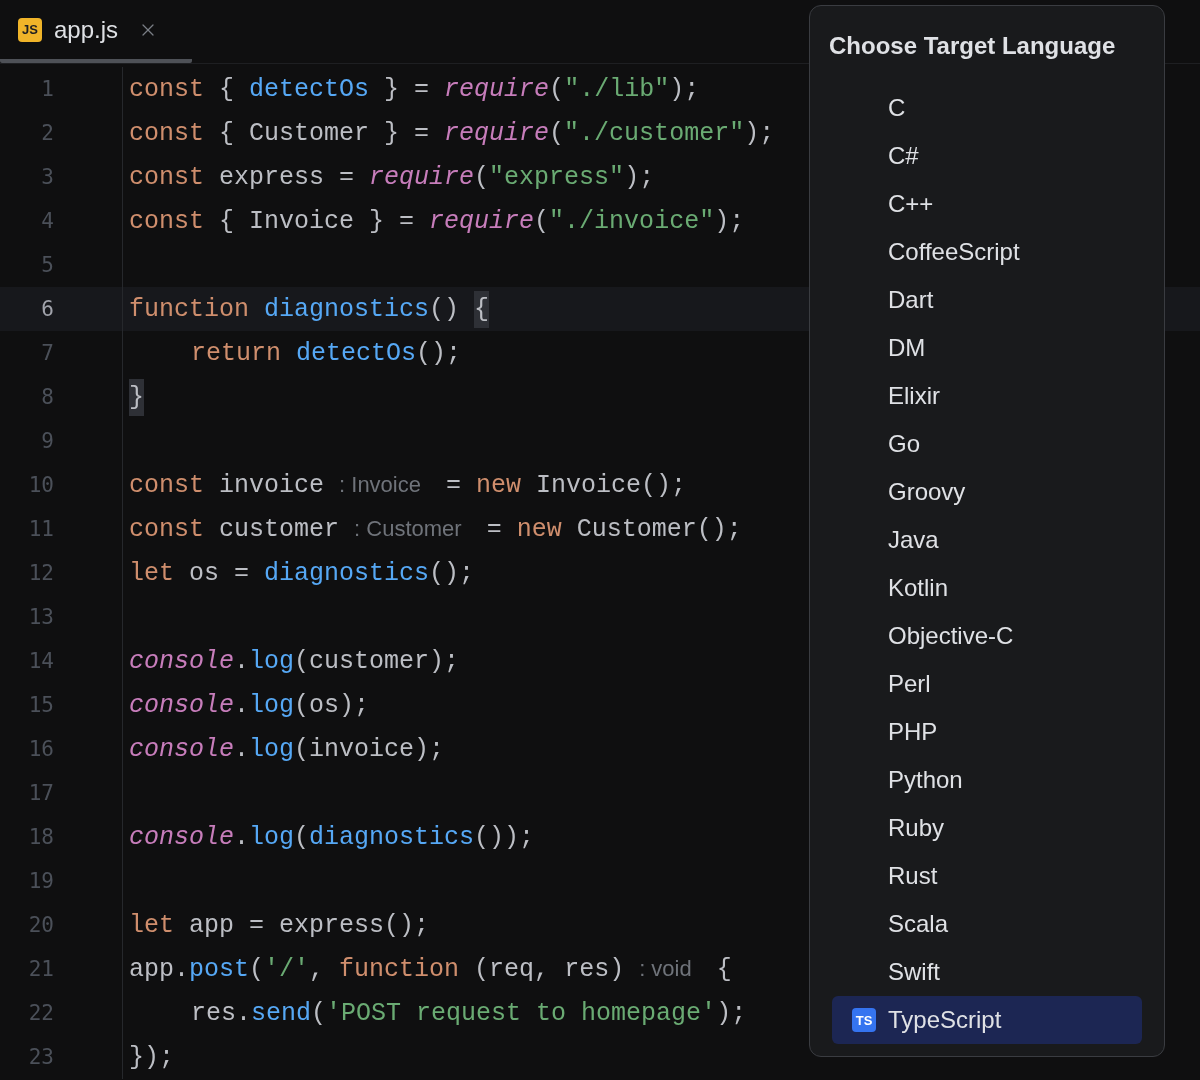 The image size is (1200, 1080). I want to click on language-item: C, so click(987, 108).